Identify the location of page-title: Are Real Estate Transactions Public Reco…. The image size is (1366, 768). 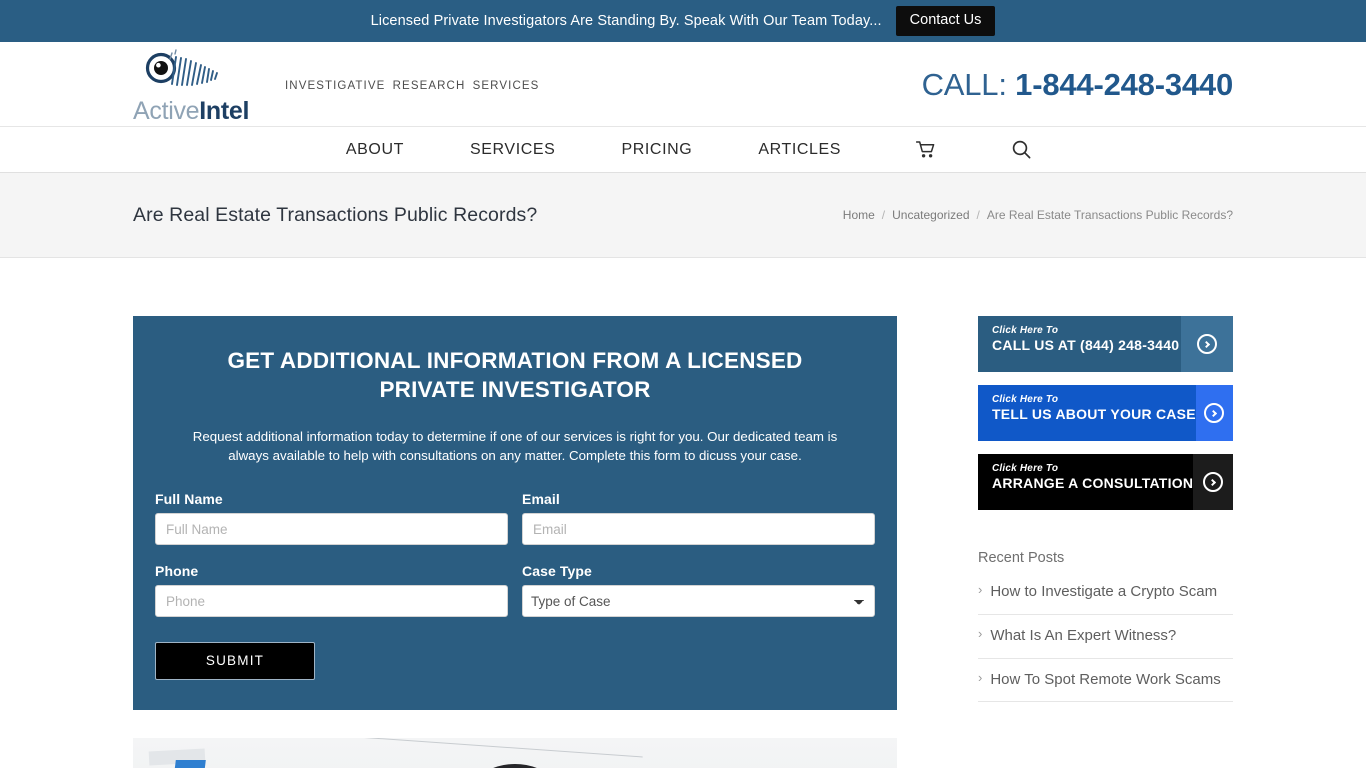
(335, 214).